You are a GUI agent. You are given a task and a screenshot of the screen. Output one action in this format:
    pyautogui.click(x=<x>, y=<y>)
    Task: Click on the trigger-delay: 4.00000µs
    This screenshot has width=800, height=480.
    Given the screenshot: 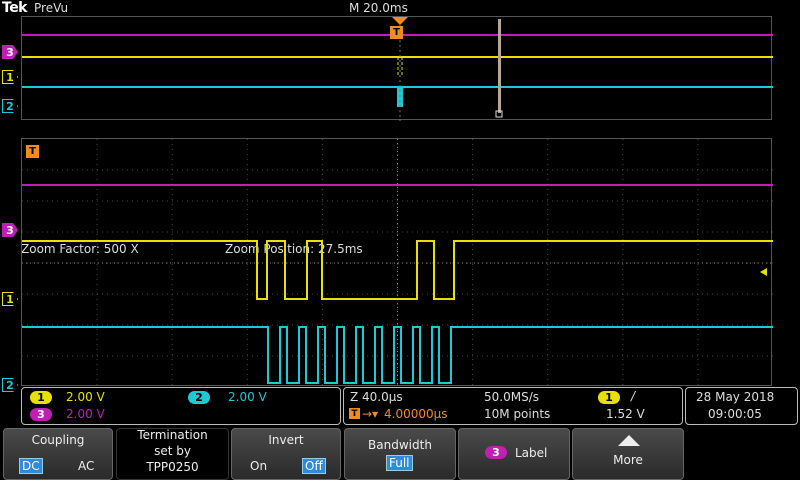 What is the action you would take?
    pyautogui.click(x=416, y=414)
    